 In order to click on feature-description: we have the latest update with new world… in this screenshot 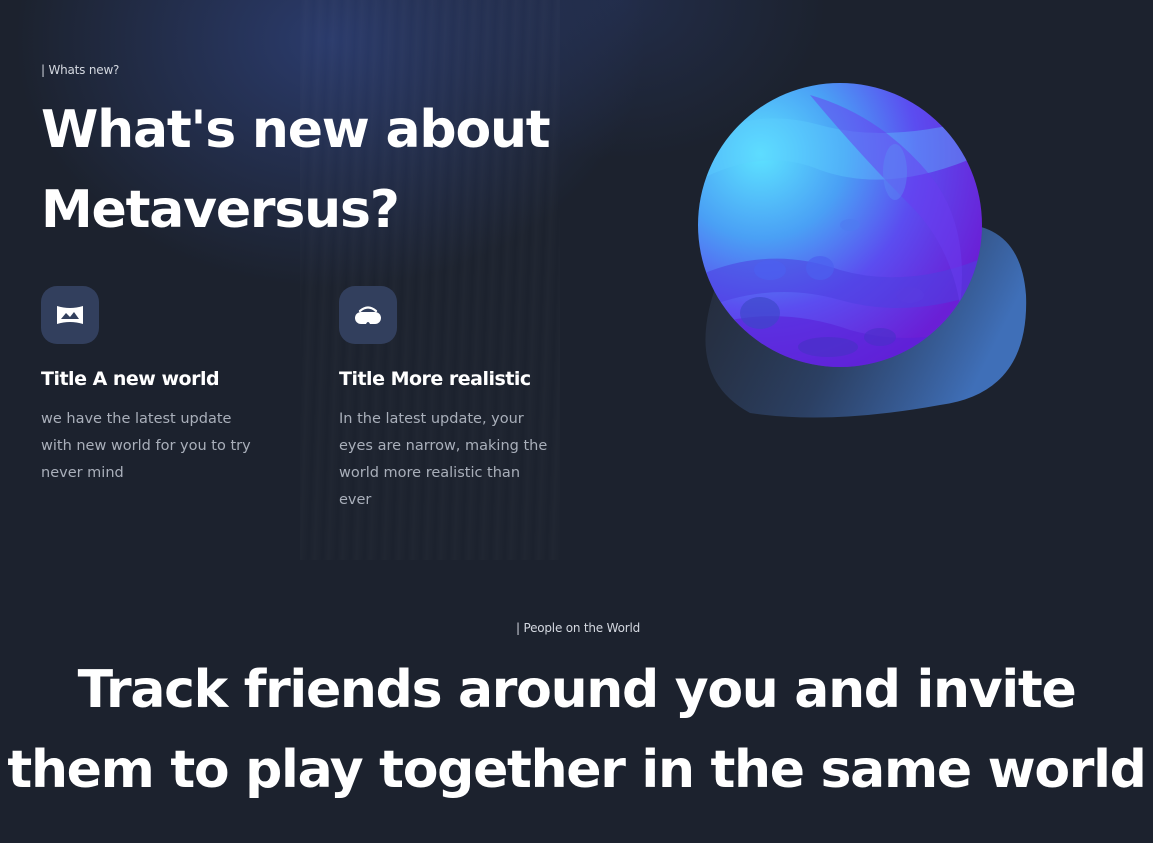, I will do `click(146, 446)`.